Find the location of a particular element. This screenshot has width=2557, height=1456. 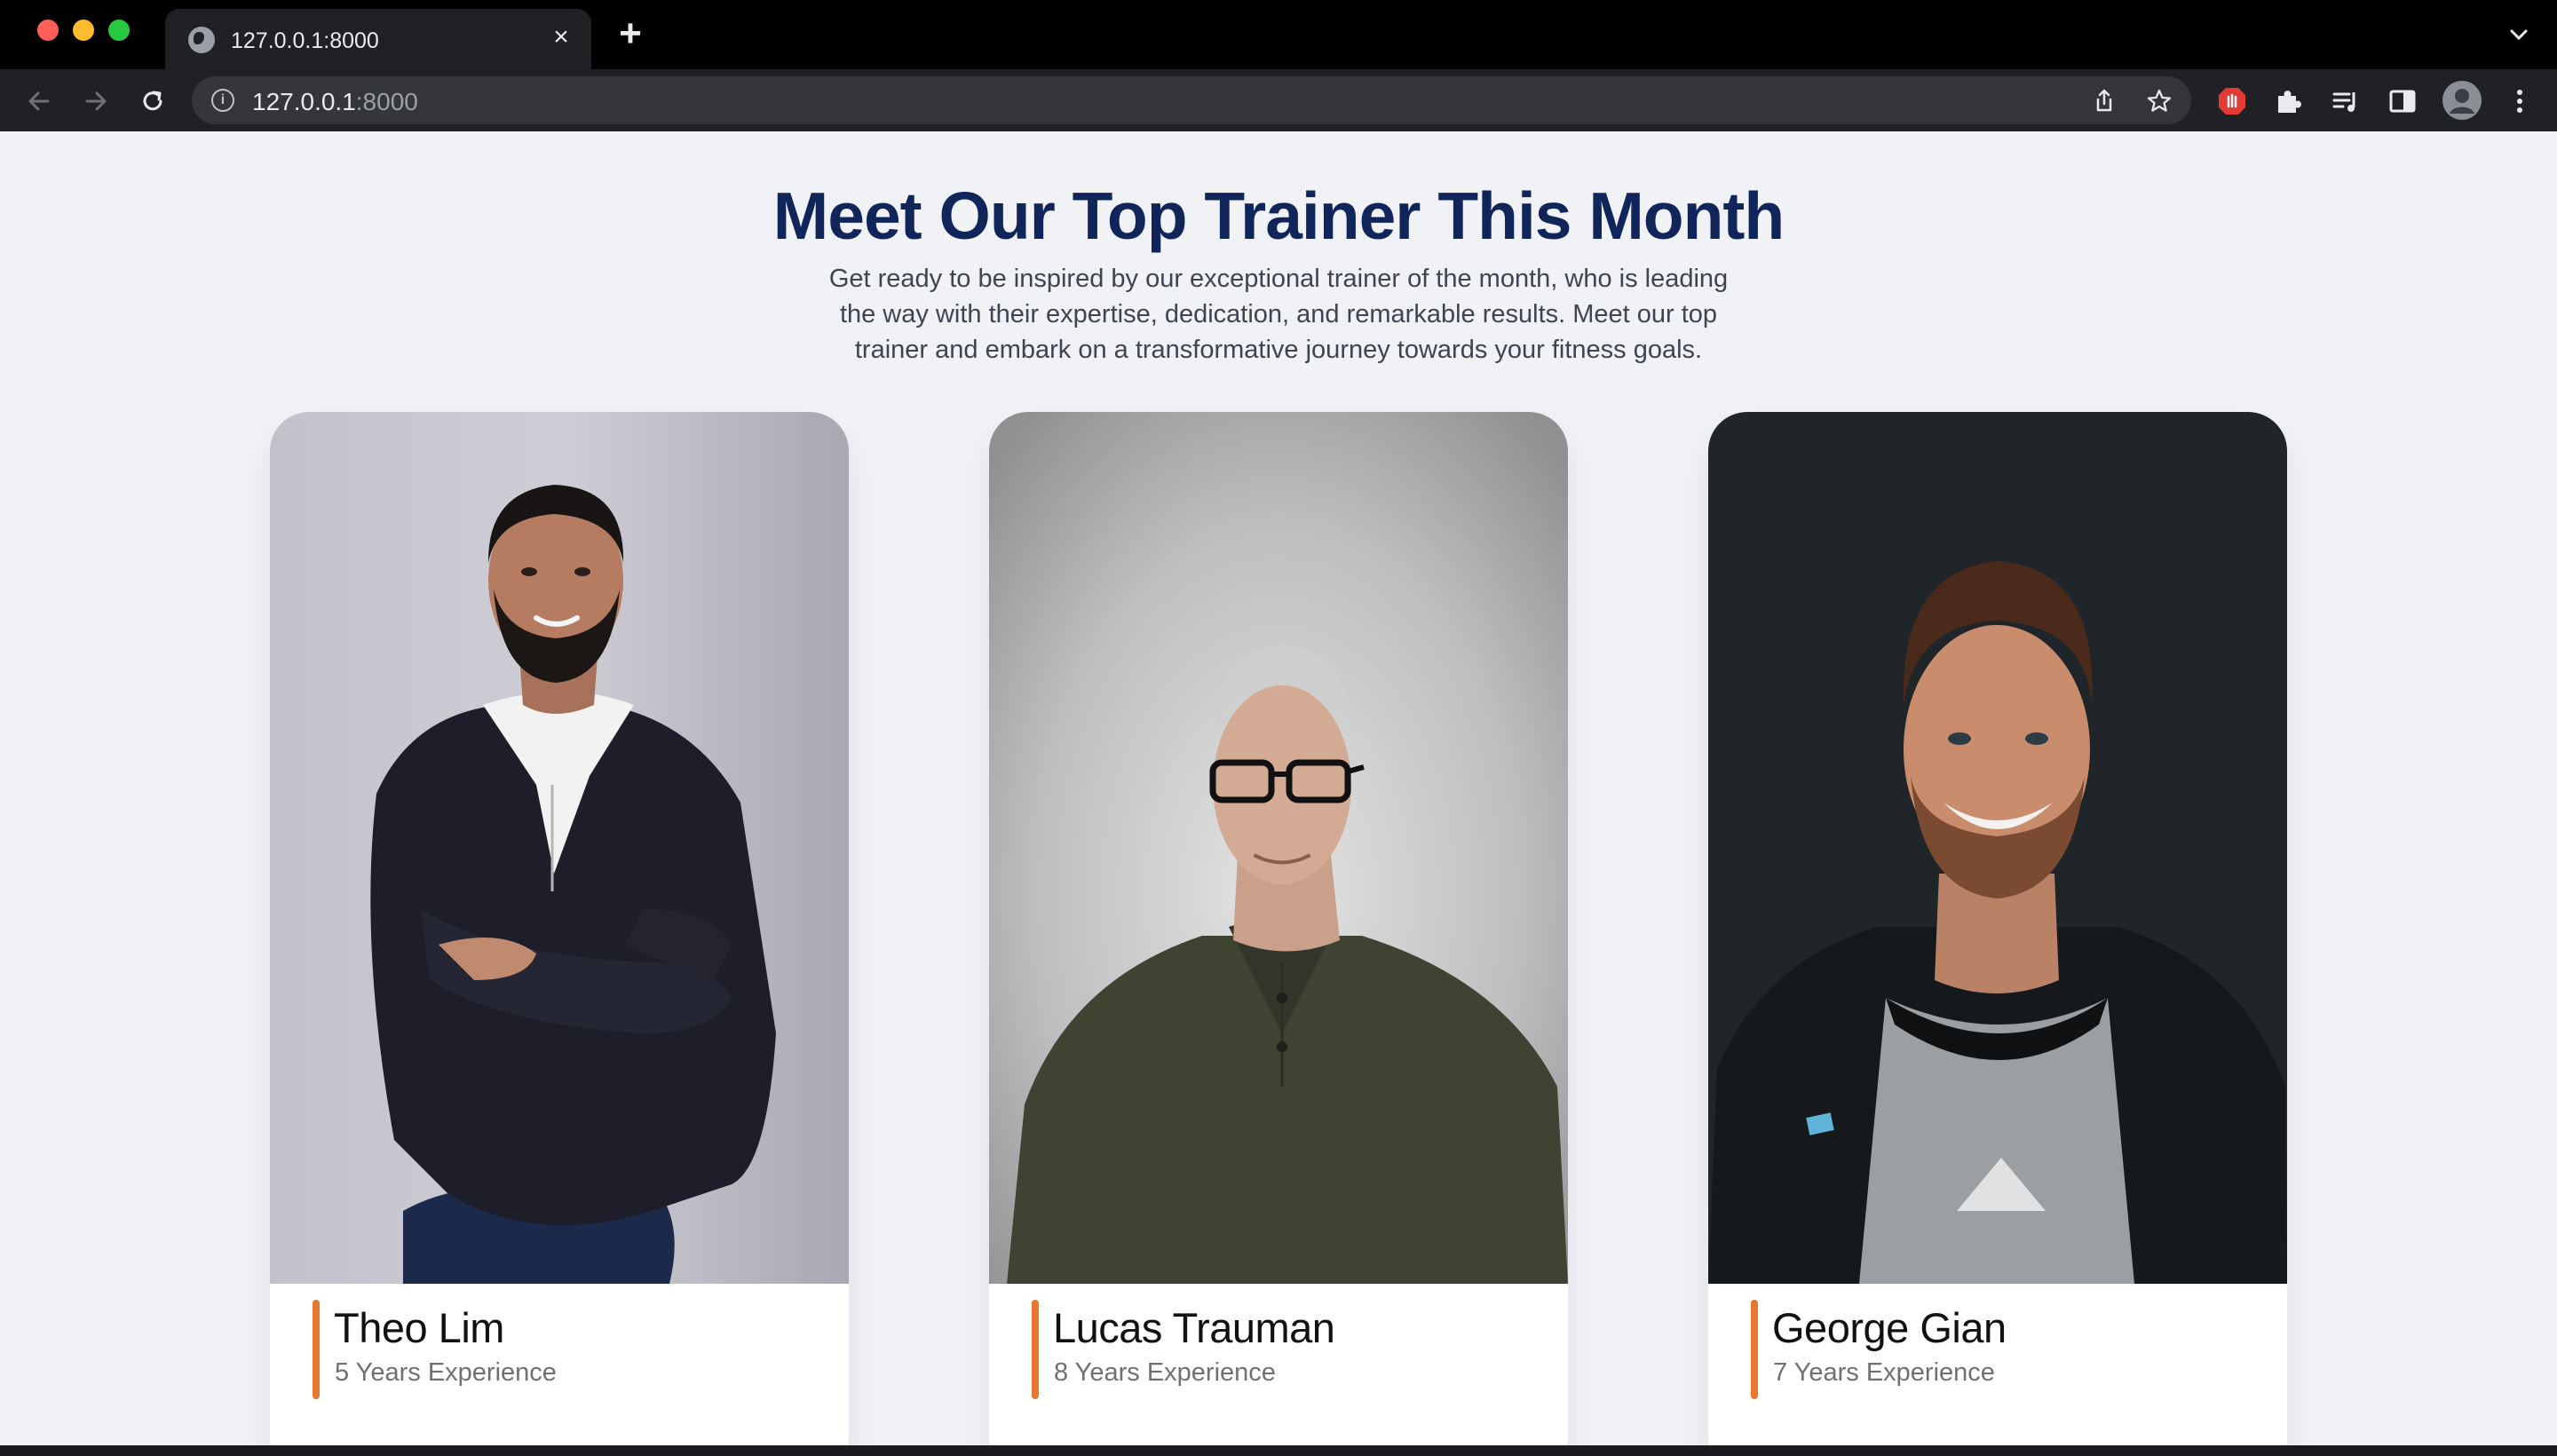

tab-strip: 127.0.0.1:8000 × + is located at coordinates (1278, 34).